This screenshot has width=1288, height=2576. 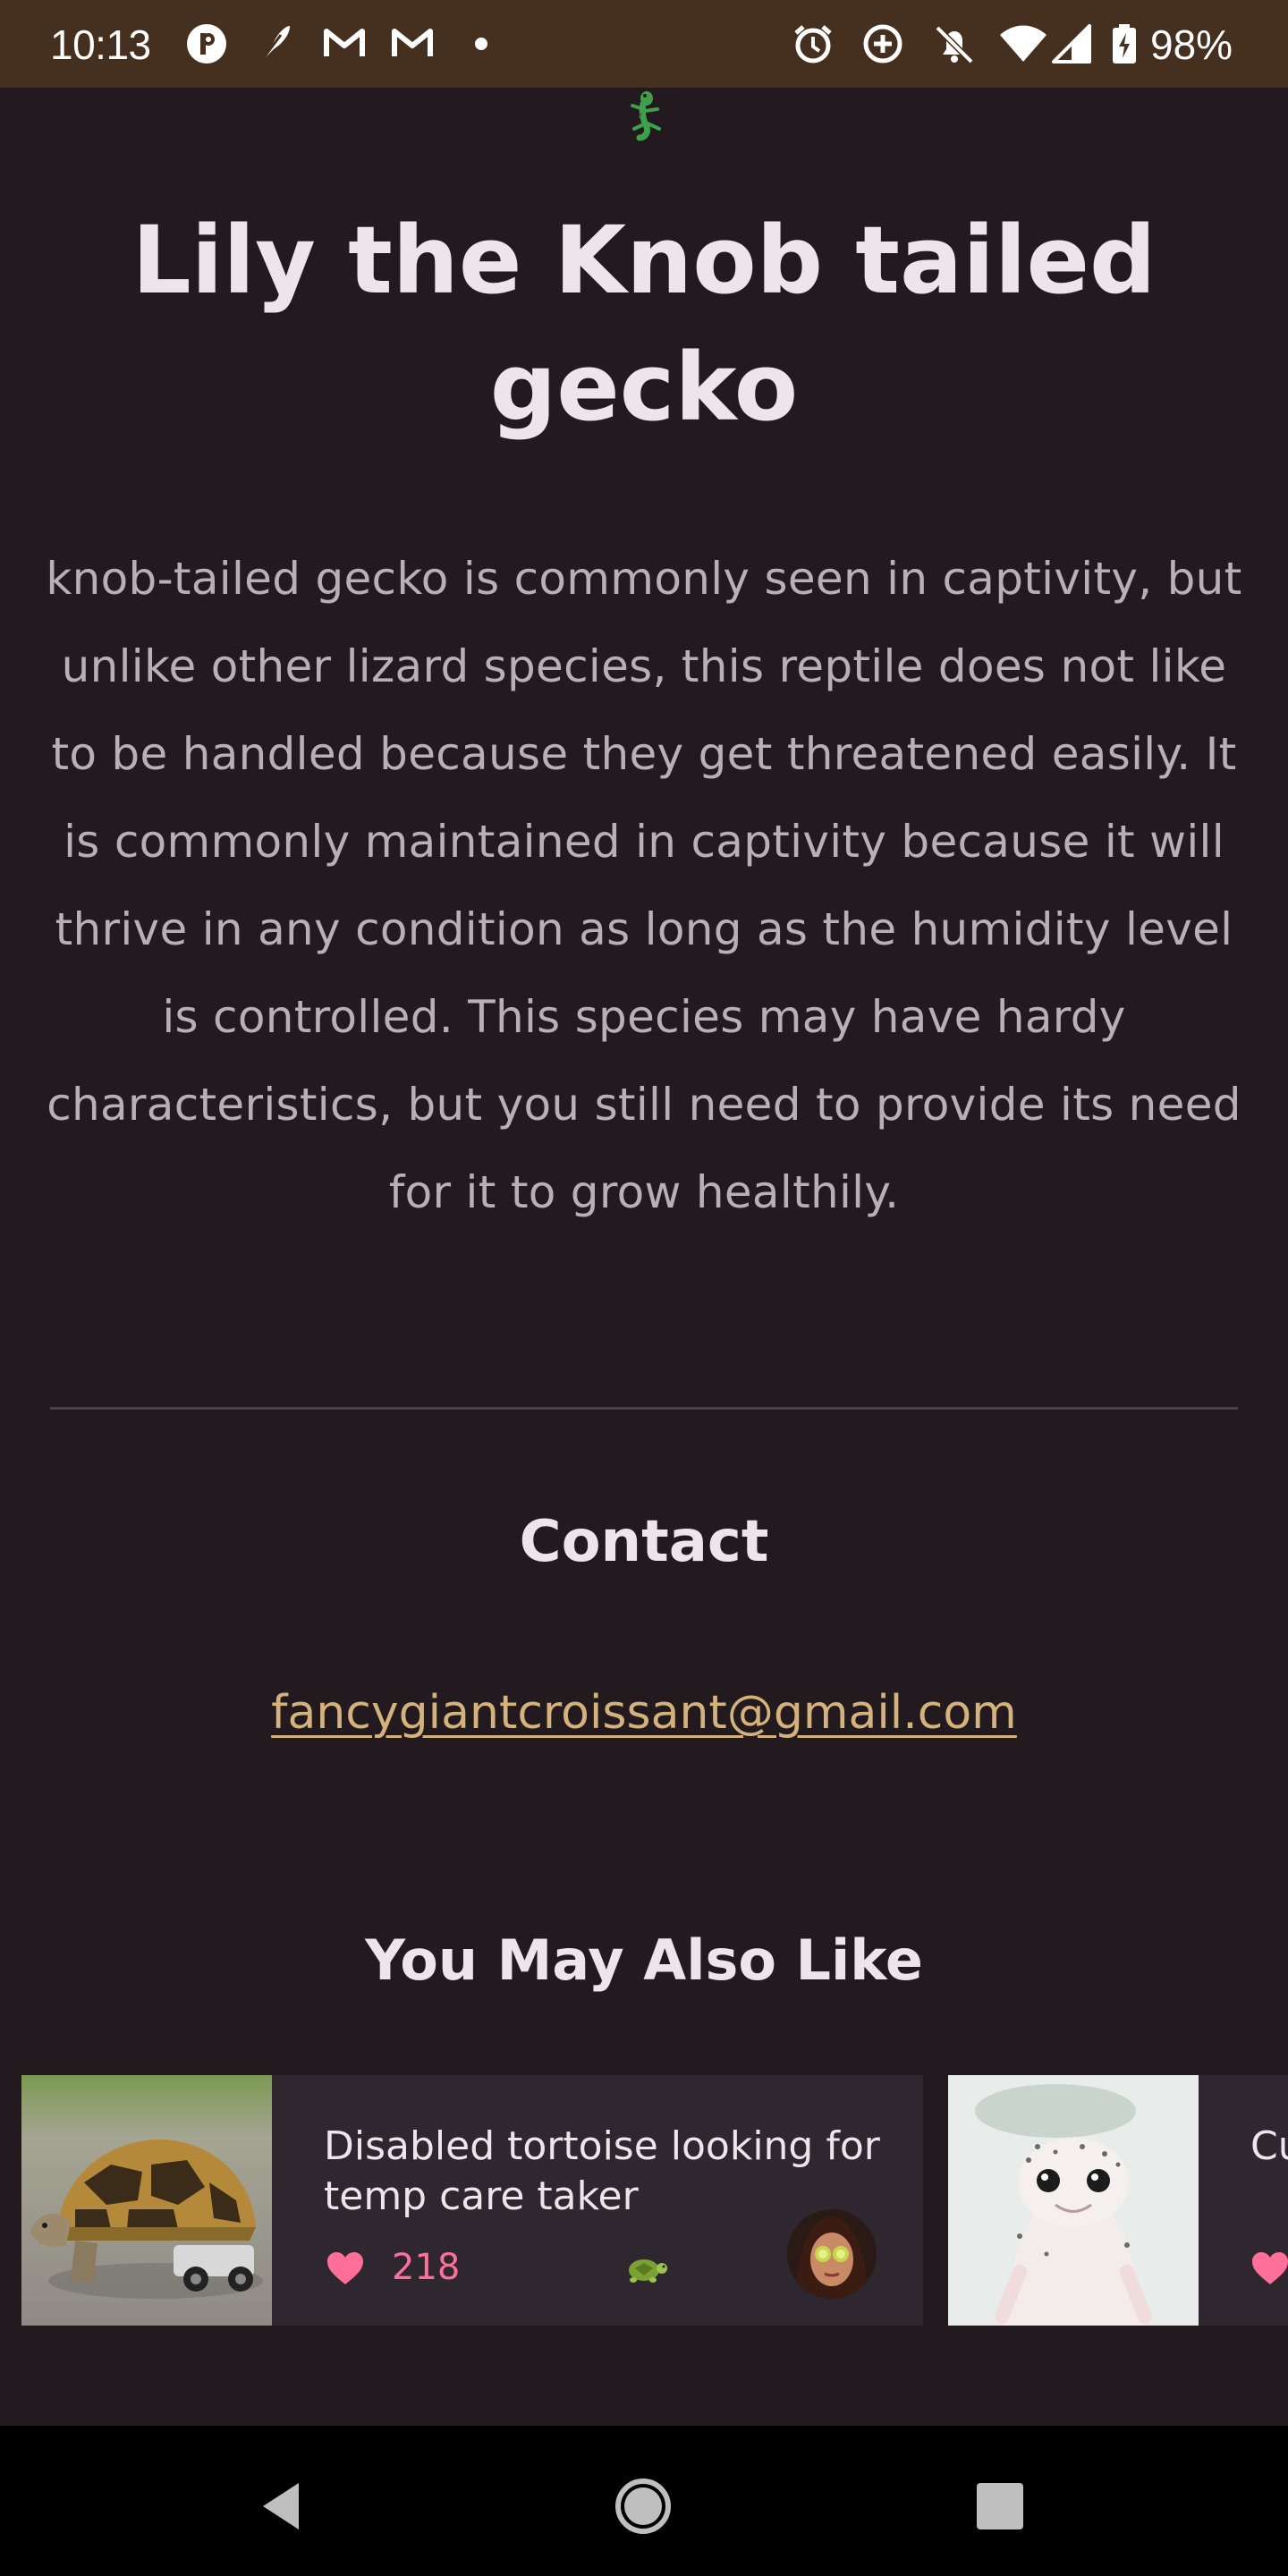 I want to click on status-time: 10:13, so click(x=100, y=44).